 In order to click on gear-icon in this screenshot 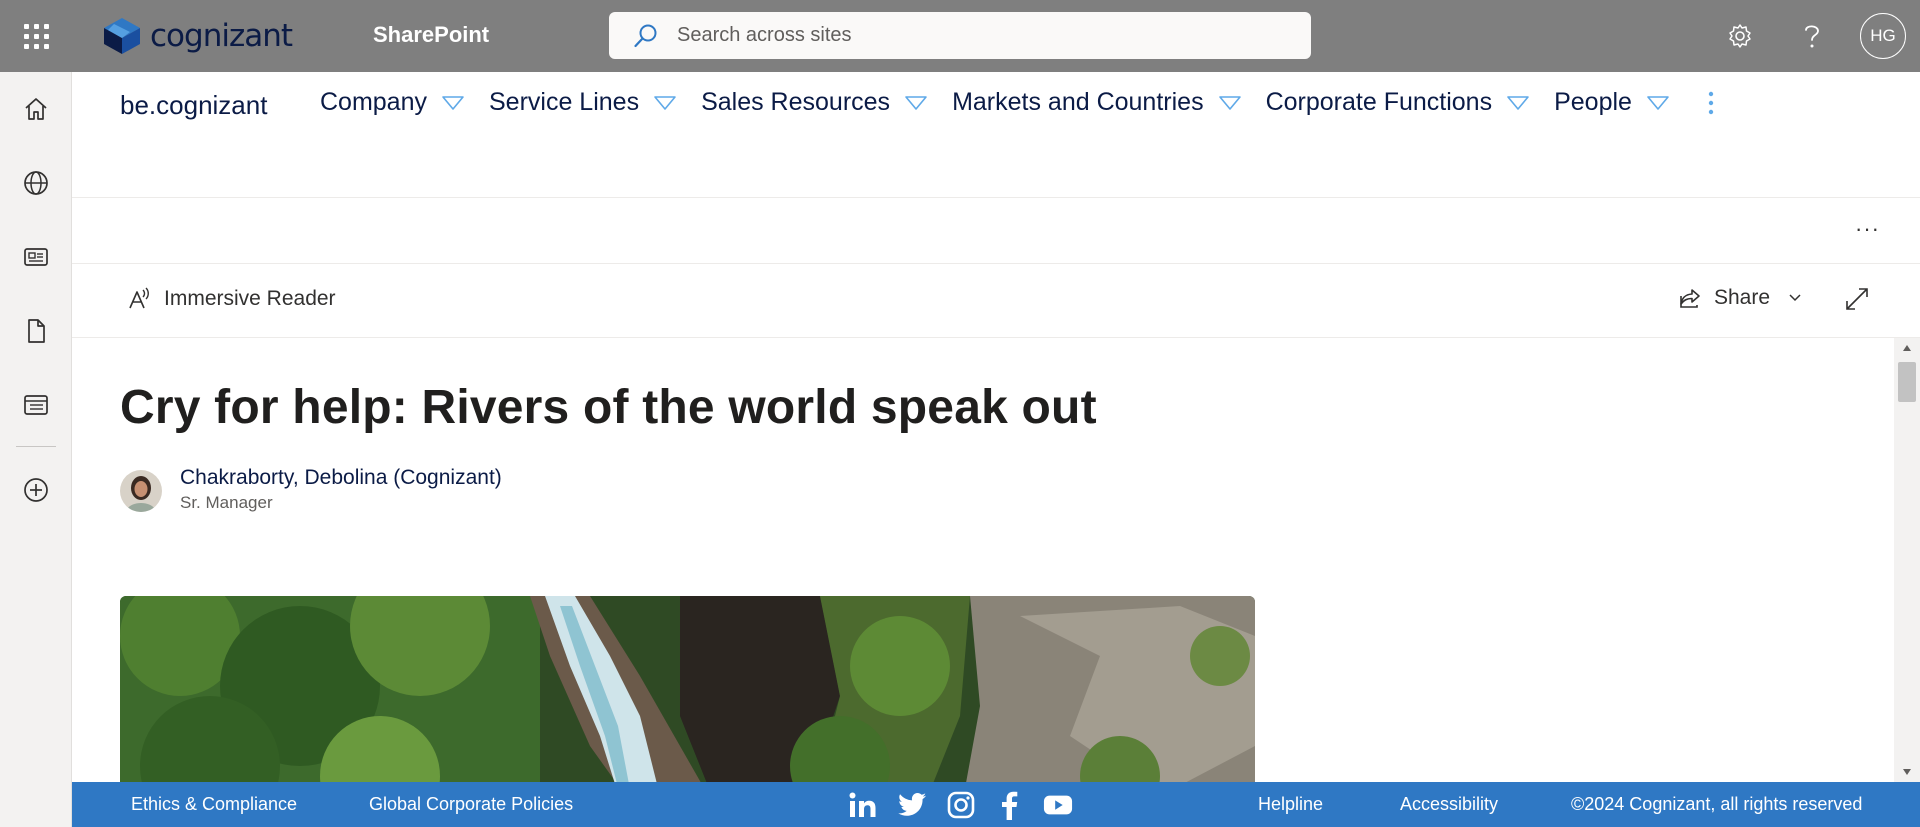, I will do `click(1740, 36)`.